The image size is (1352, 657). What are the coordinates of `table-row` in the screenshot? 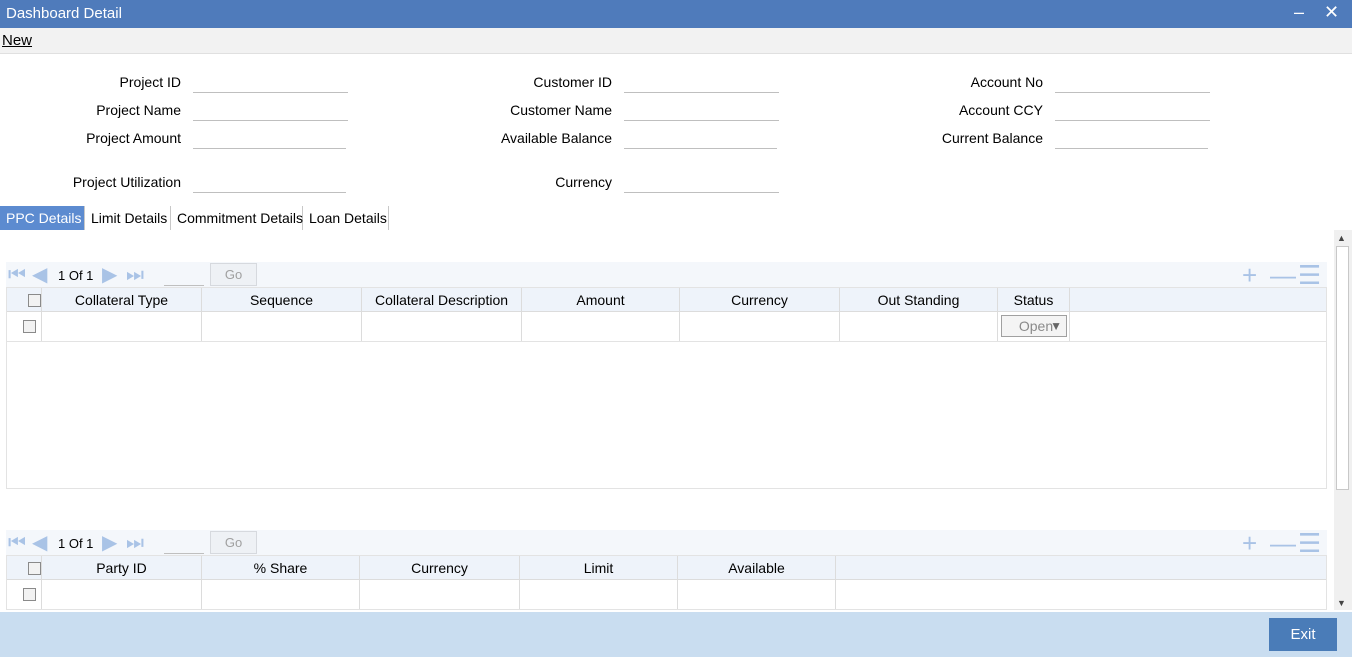 It's located at (666, 595).